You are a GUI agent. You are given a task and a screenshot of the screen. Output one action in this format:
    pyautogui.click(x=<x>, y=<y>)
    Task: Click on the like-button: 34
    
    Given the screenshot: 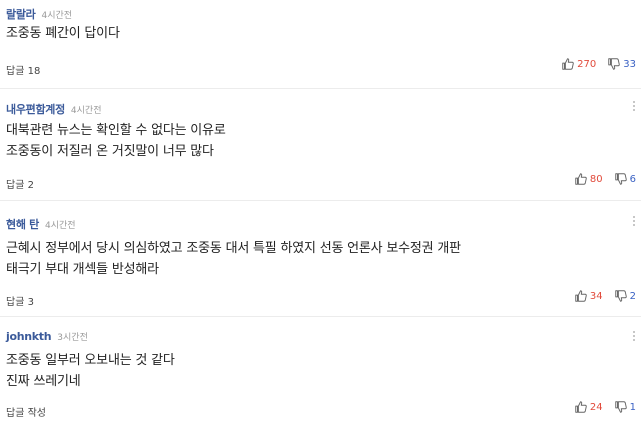 What is the action you would take?
    pyautogui.click(x=588, y=296)
    